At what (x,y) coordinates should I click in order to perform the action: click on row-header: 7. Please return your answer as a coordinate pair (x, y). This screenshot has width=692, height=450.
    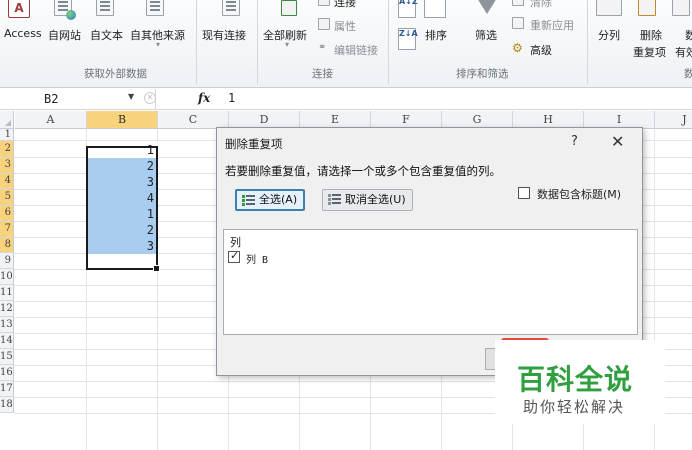
    Looking at the image, I should click on (7, 229).